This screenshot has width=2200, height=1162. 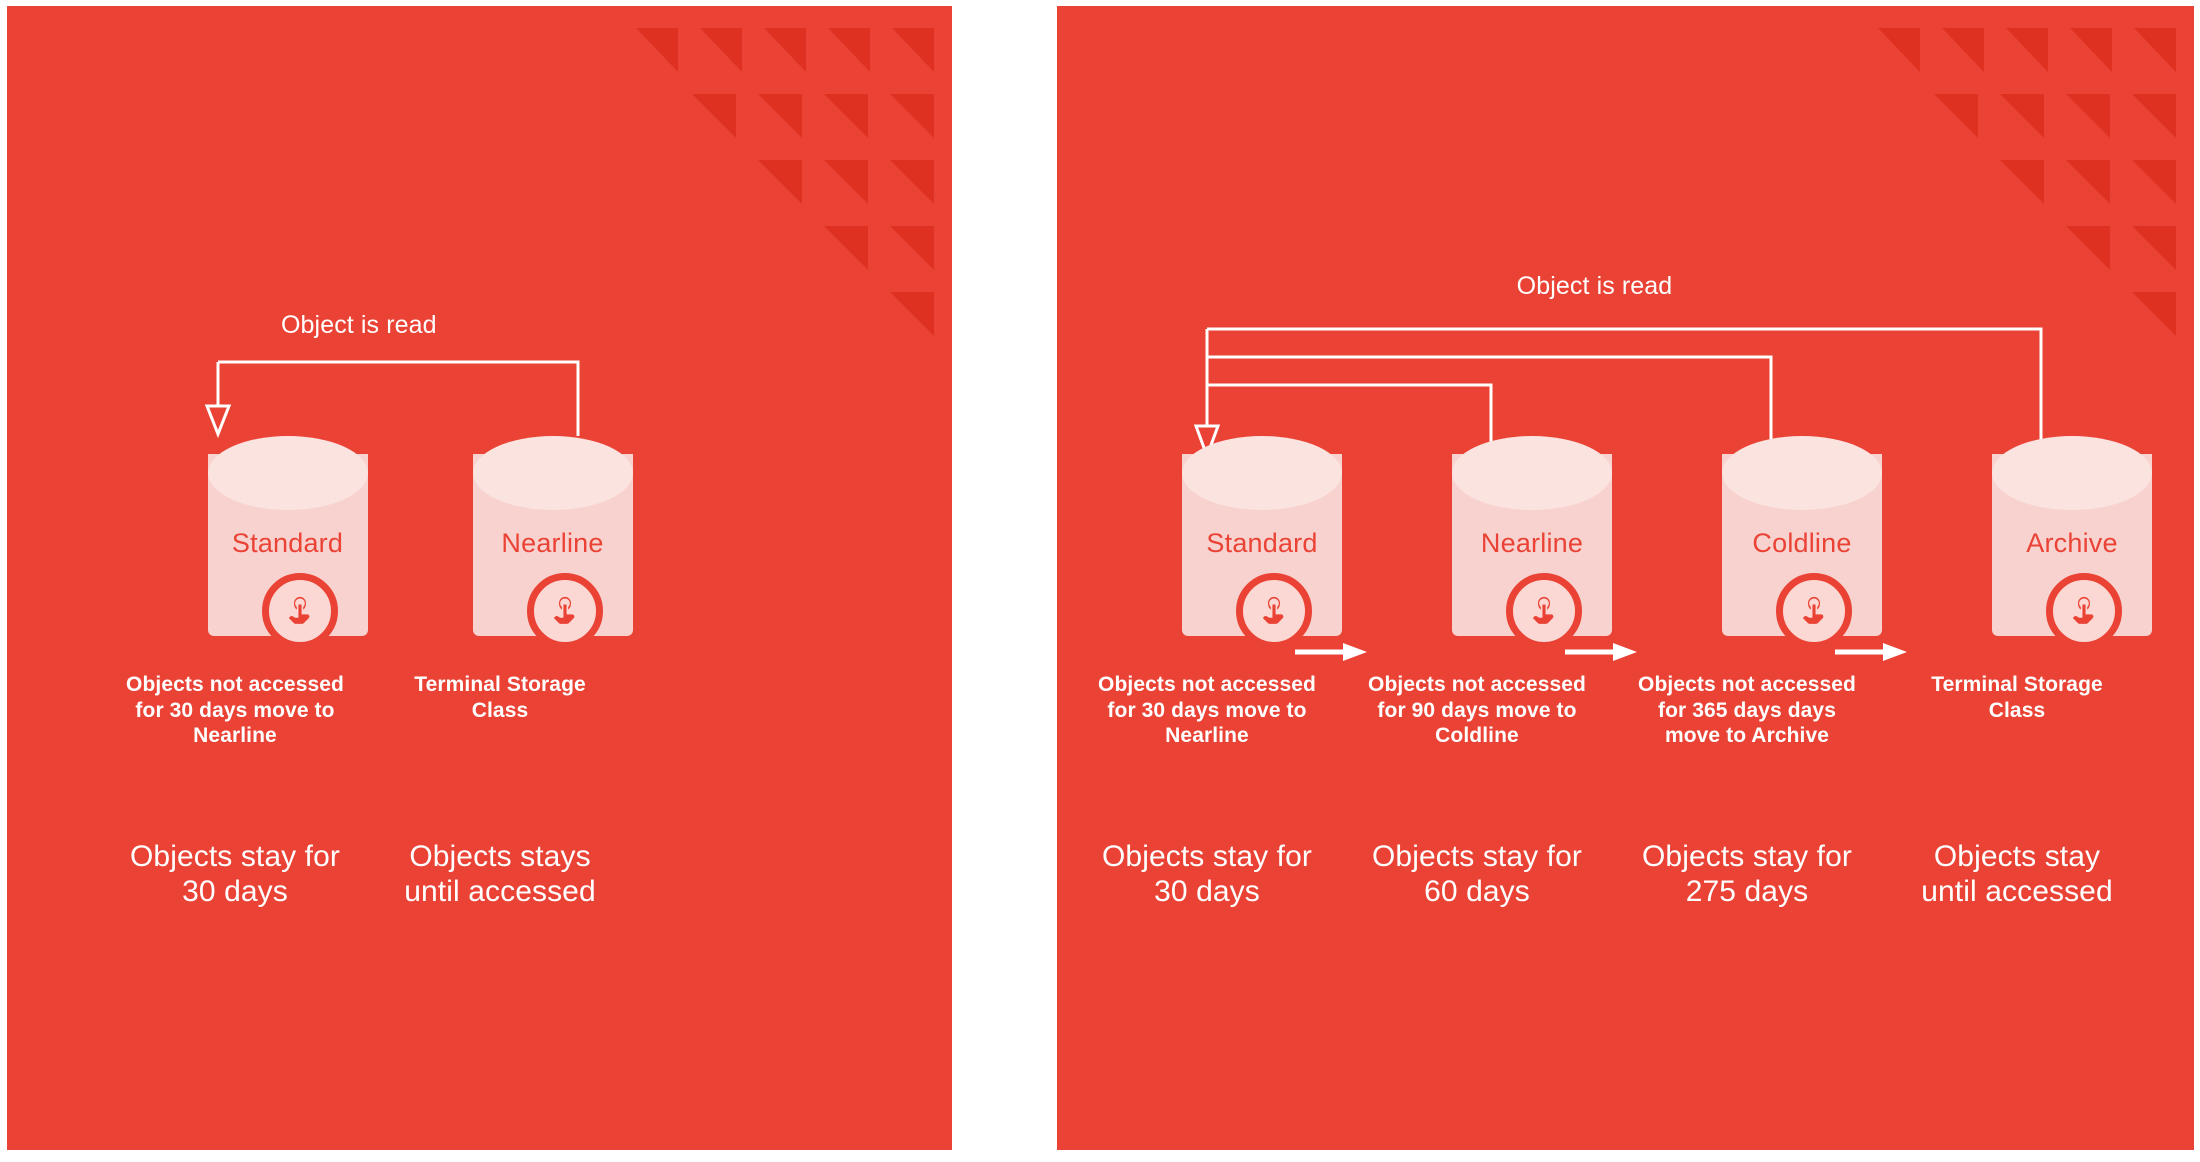 I want to click on retention-caption: Objects stays until accessed, so click(x=500, y=874).